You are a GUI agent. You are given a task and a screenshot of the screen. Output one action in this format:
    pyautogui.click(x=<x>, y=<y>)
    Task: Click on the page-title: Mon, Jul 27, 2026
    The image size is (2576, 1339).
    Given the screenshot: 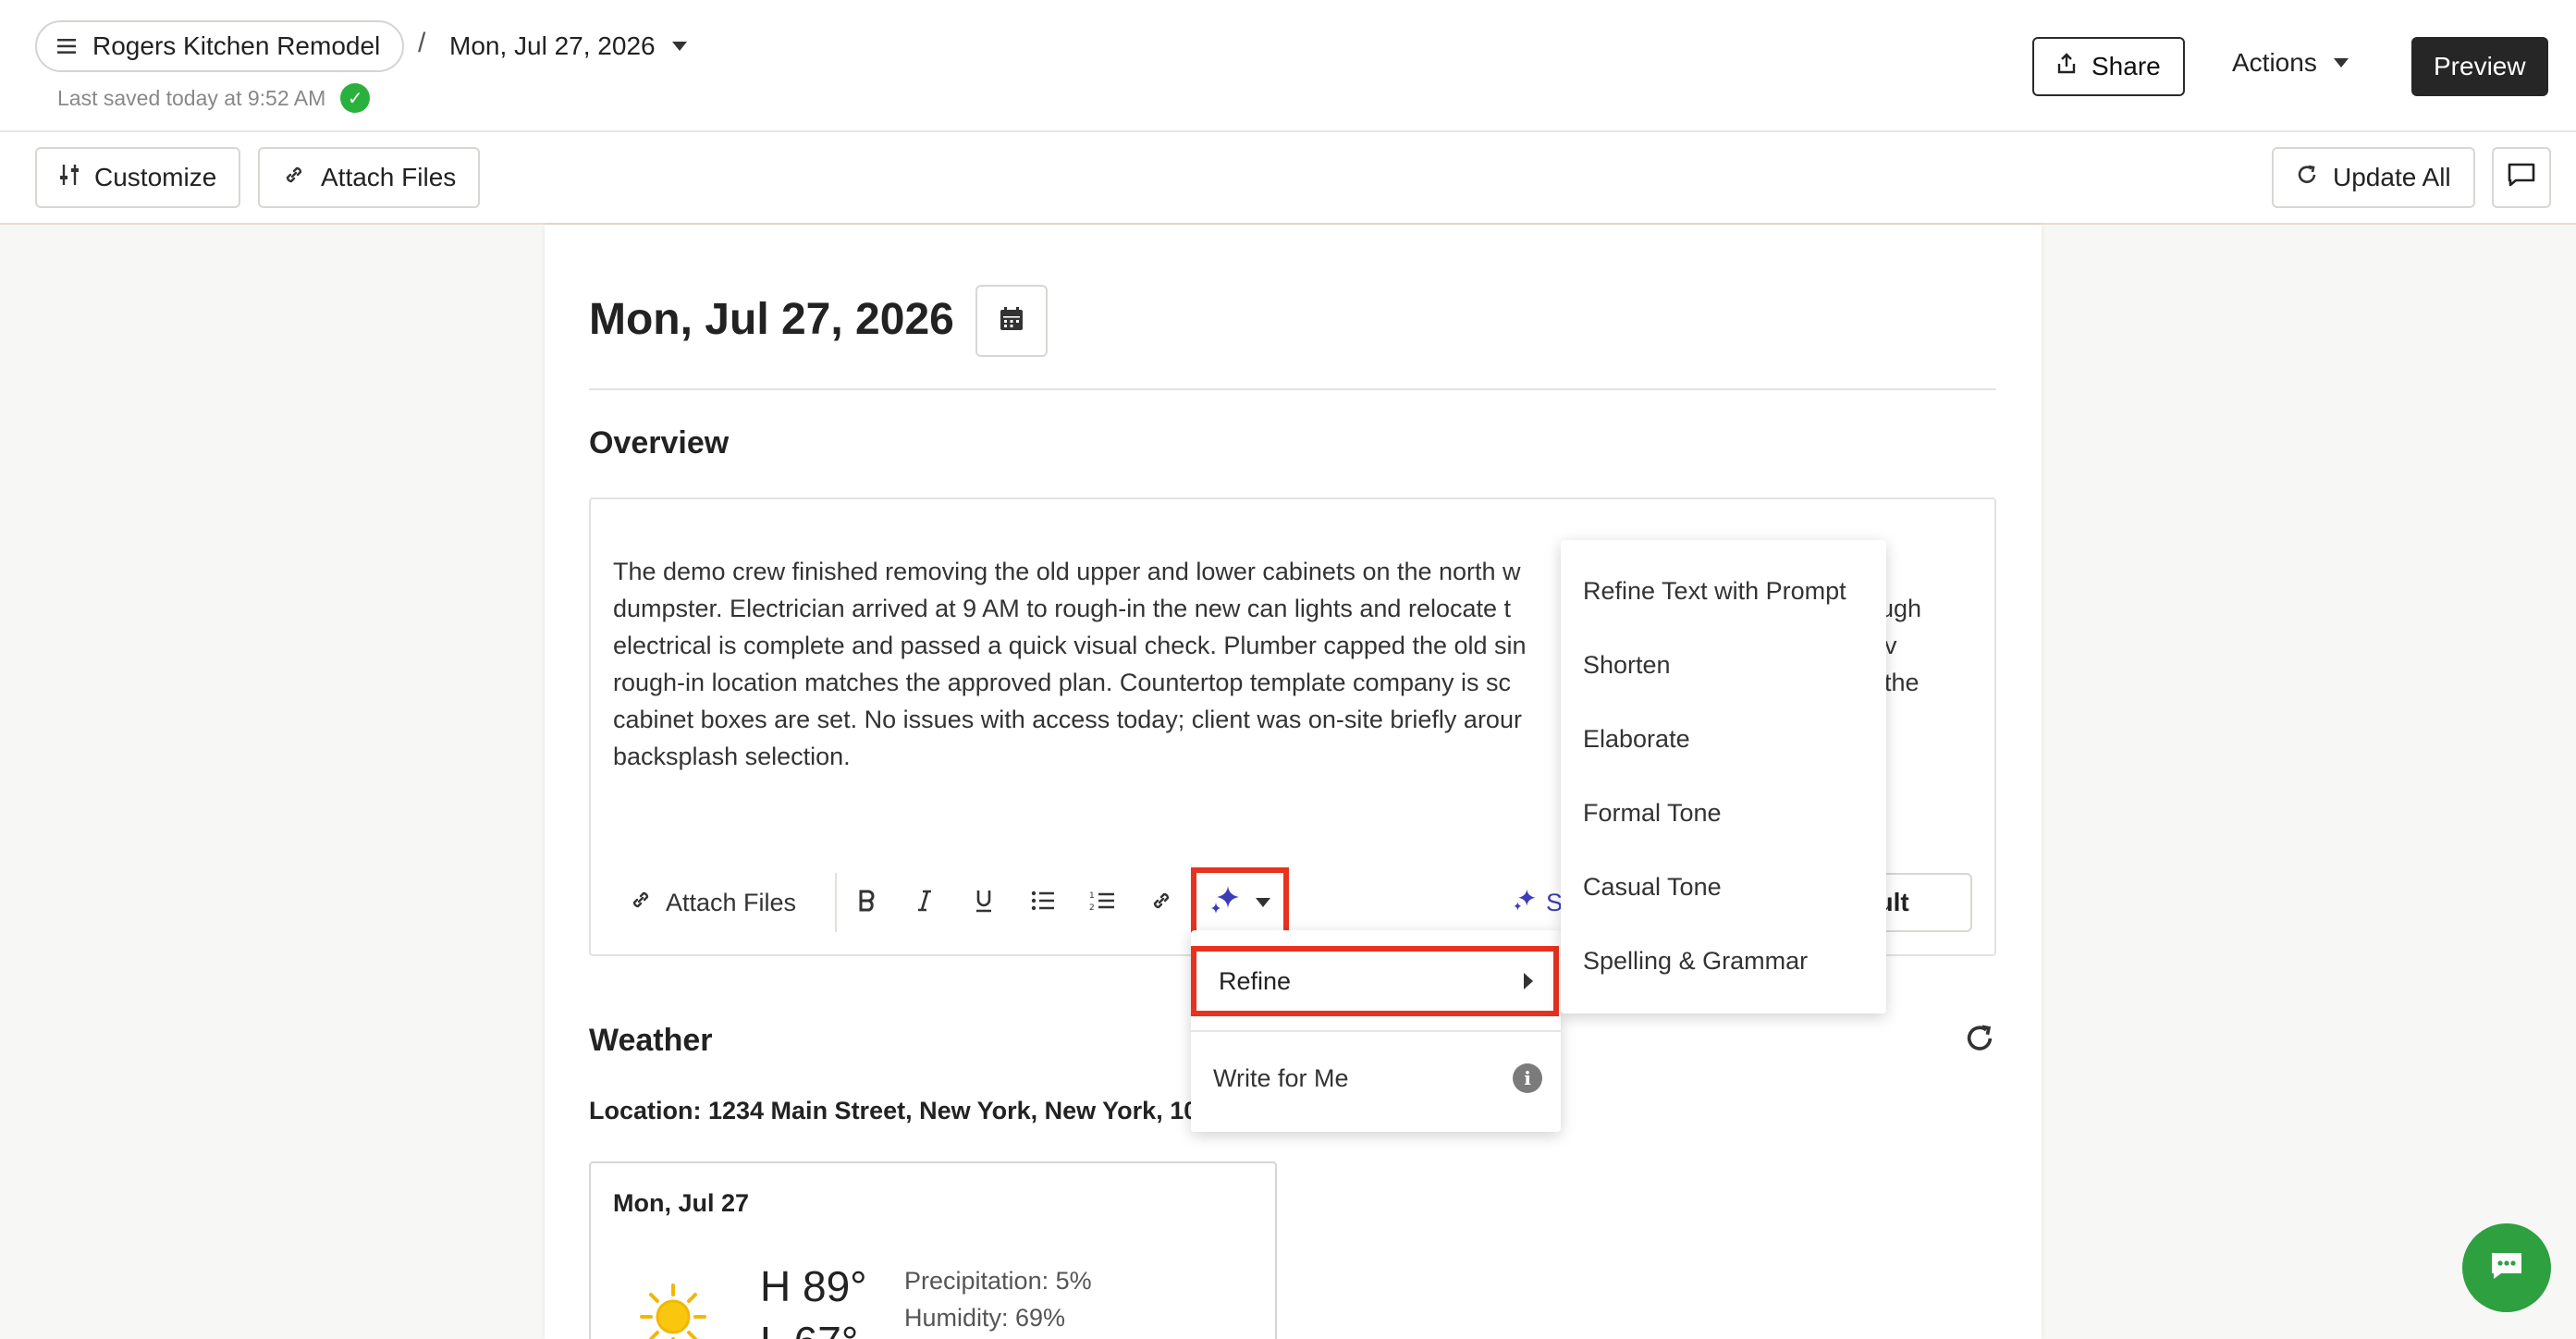 What is the action you would take?
    pyautogui.click(x=772, y=319)
    